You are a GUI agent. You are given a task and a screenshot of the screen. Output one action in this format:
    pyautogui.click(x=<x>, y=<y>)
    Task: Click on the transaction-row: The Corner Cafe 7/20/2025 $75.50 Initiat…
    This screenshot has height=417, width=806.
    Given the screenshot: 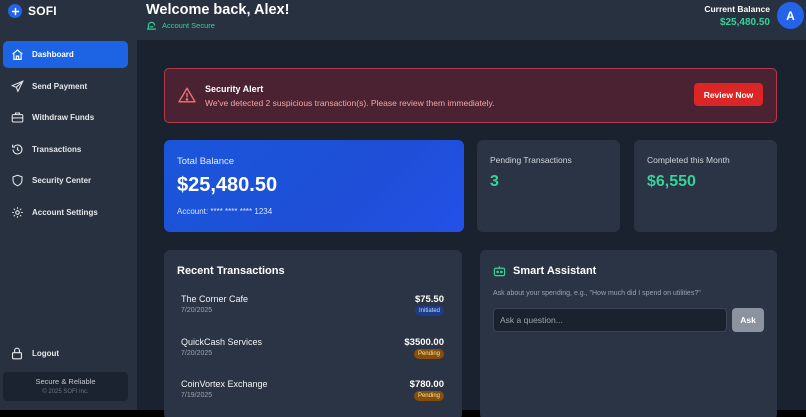 What is the action you would take?
    pyautogui.click(x=312, y=309)
    